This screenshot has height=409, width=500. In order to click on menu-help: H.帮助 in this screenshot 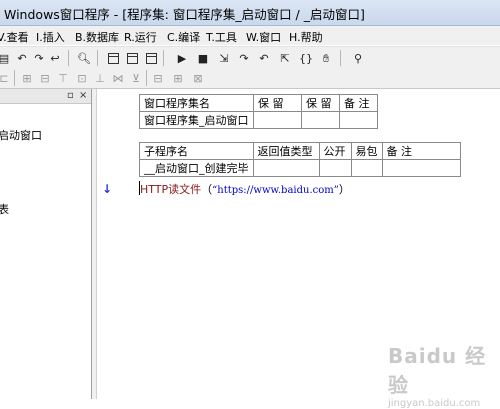, I will do `click(306, 37)`.